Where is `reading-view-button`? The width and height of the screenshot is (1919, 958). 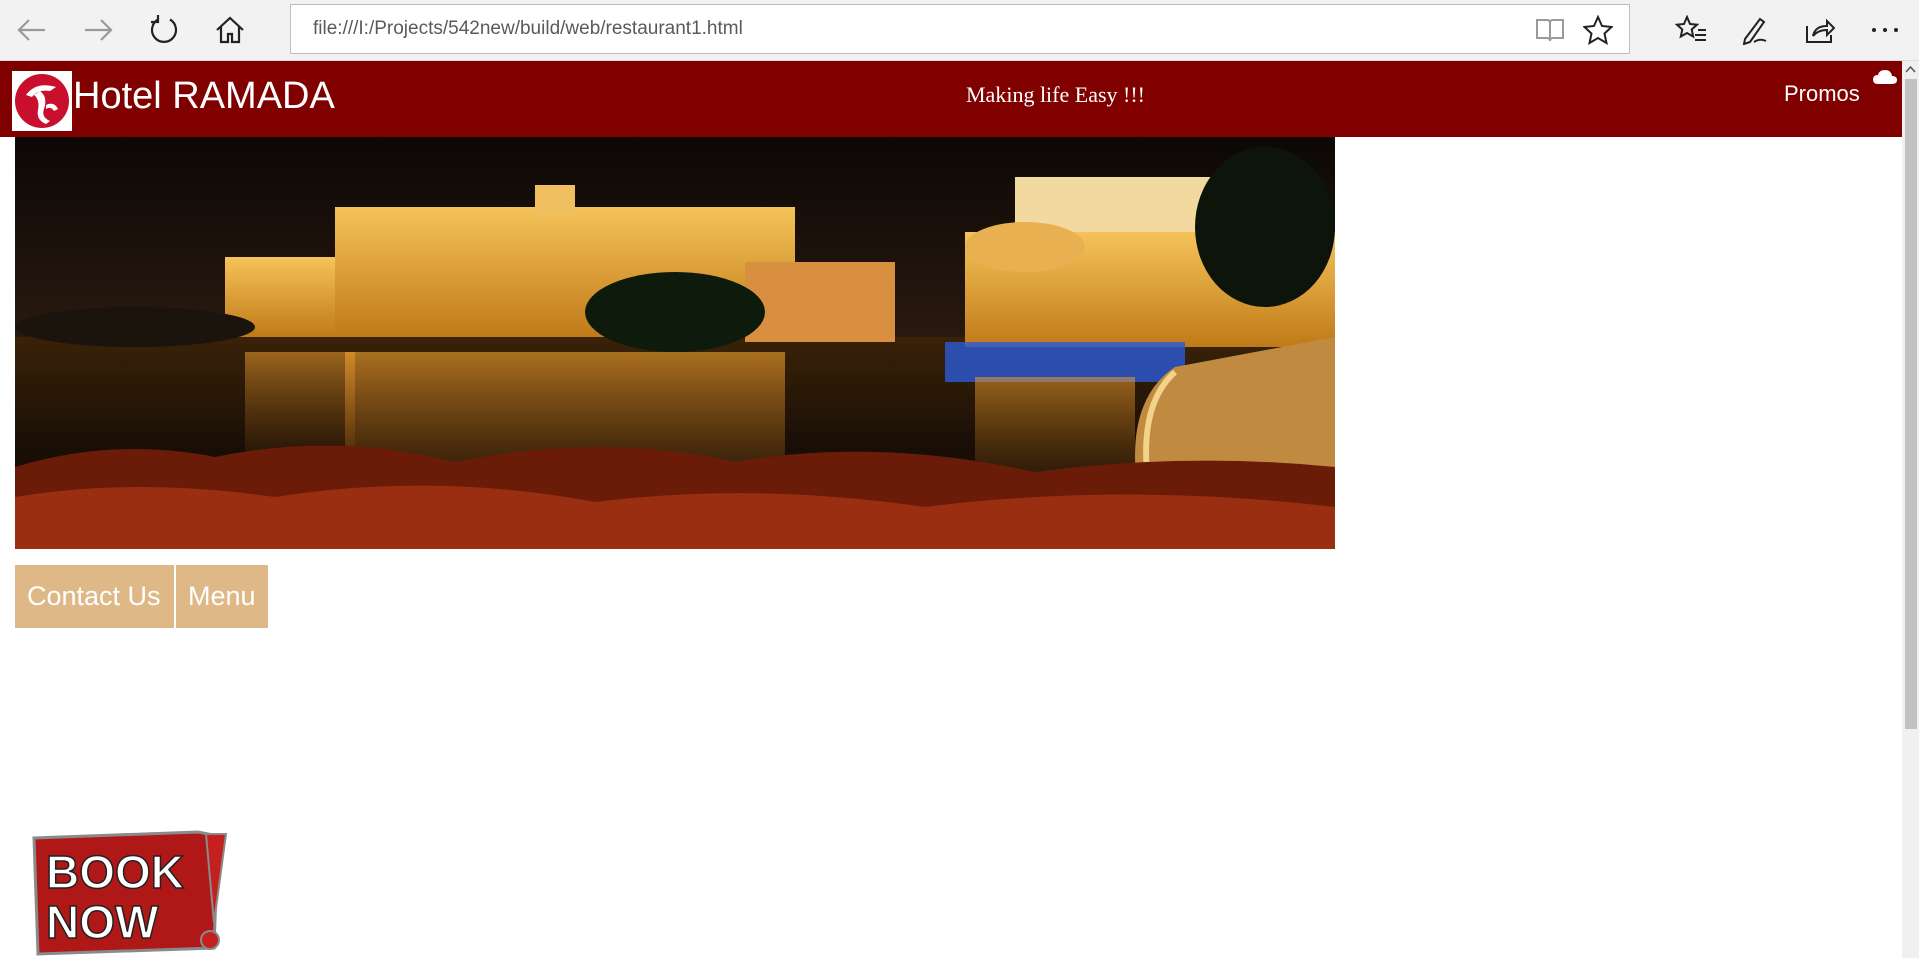
reading-view-button is located at coordinates (1550, 30).